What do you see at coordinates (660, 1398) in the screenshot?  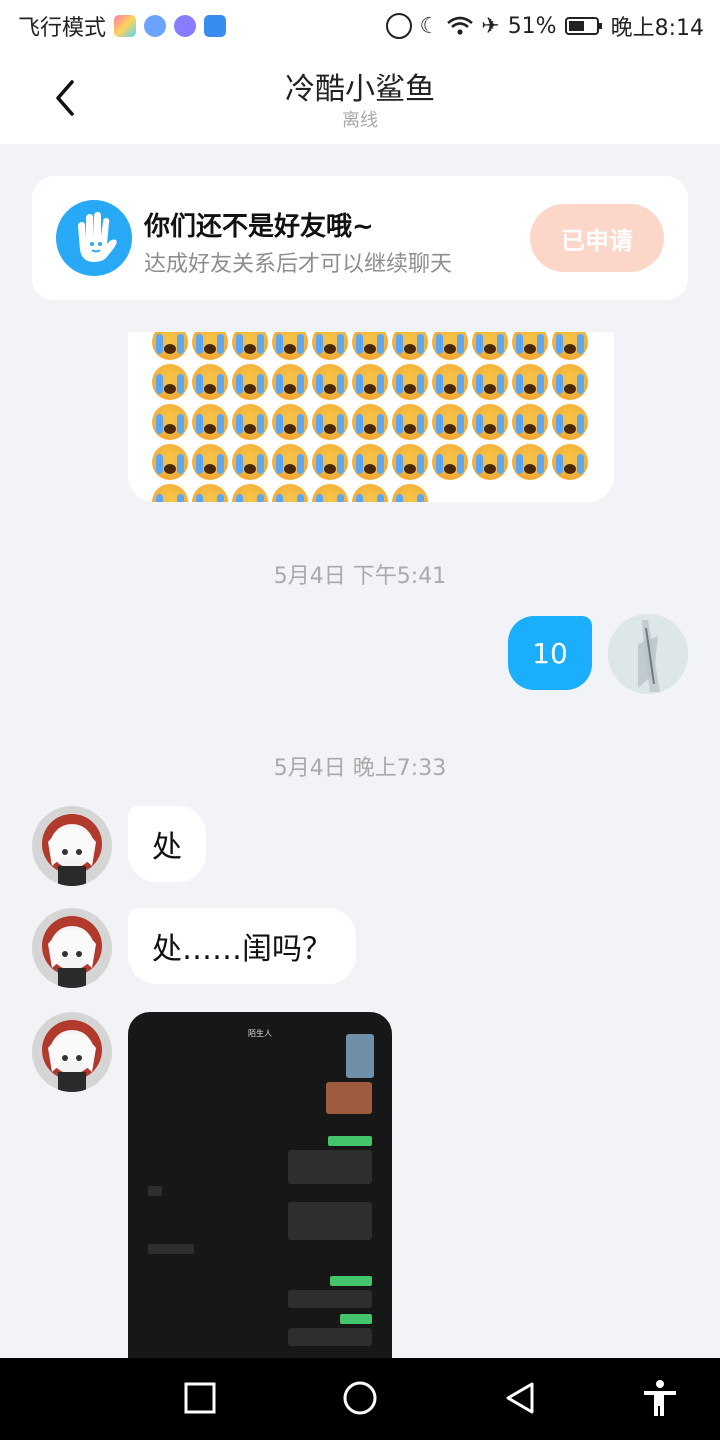 I see `accessibility-icon` at bounding box center [660, 1398].